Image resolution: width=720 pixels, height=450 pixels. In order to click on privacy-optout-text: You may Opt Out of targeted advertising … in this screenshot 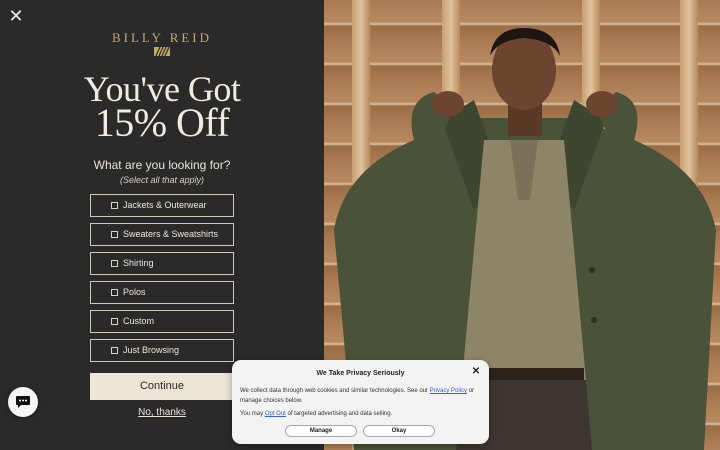, I will do `click(360, 414)`.